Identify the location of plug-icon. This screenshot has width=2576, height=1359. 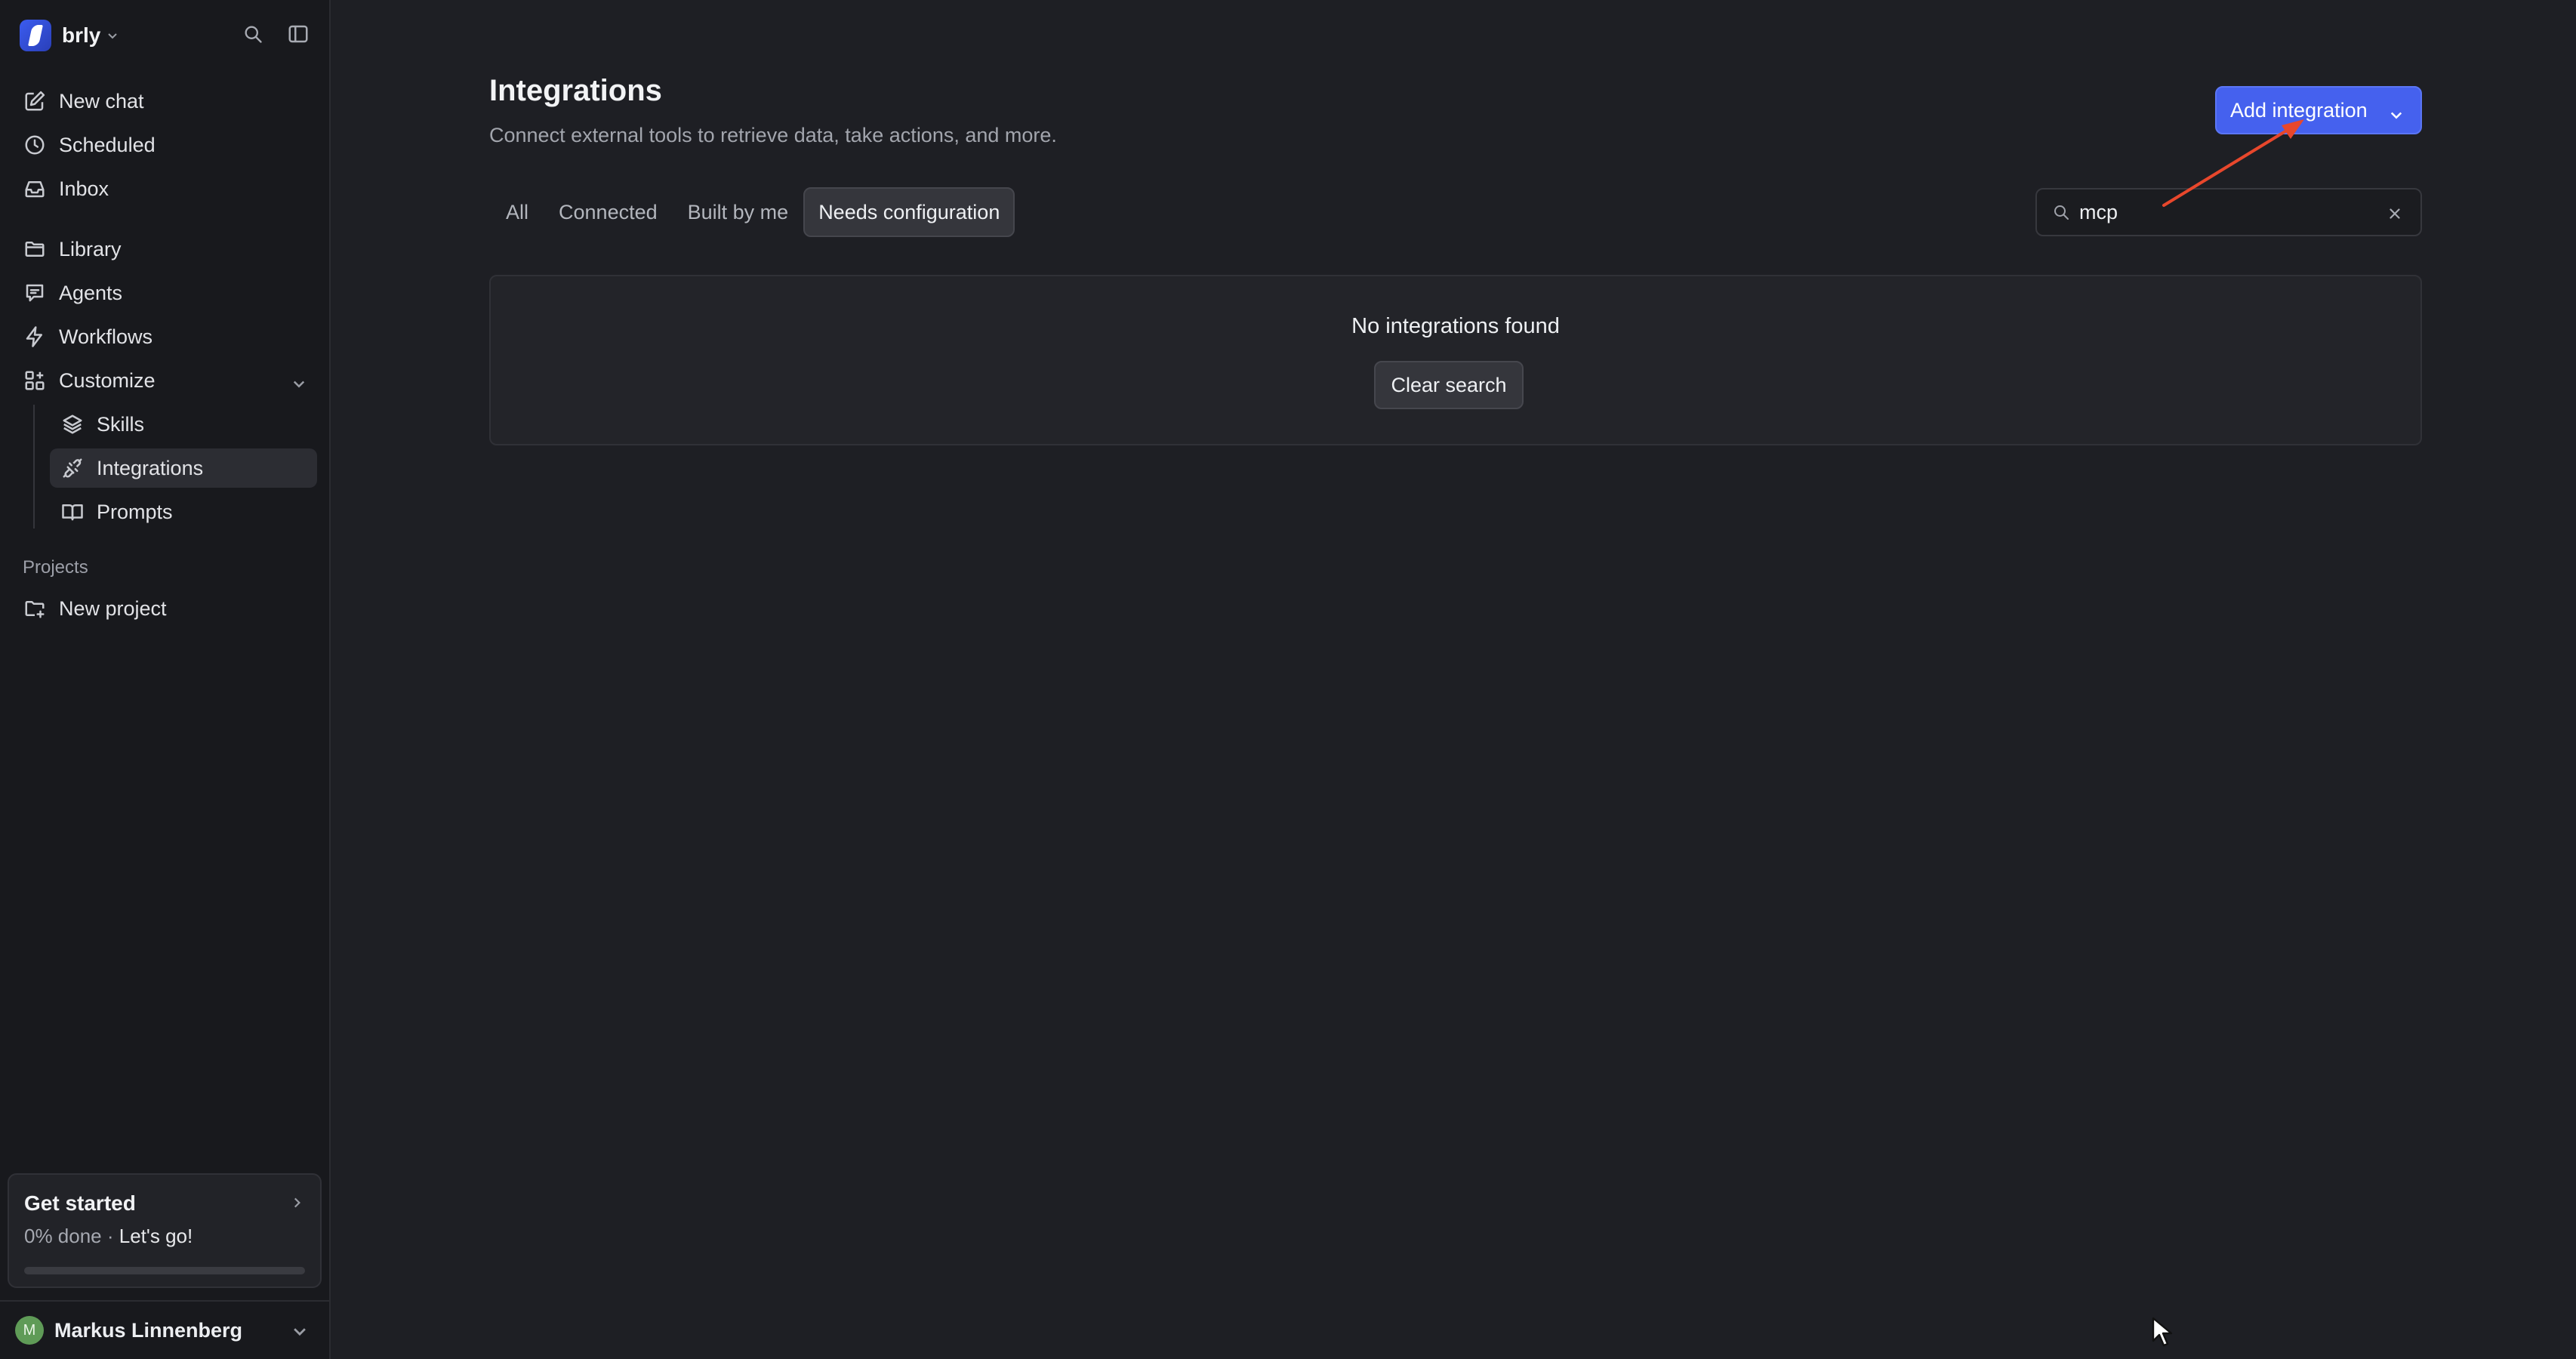
(72, 469).